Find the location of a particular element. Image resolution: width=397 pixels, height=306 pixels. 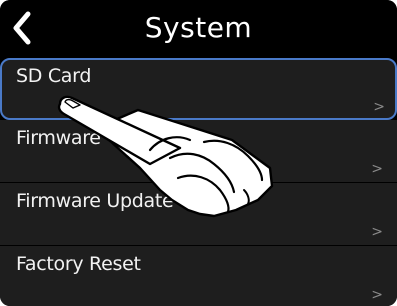

menu-item-label: Firmware Update is located at coordinates (95, 201).